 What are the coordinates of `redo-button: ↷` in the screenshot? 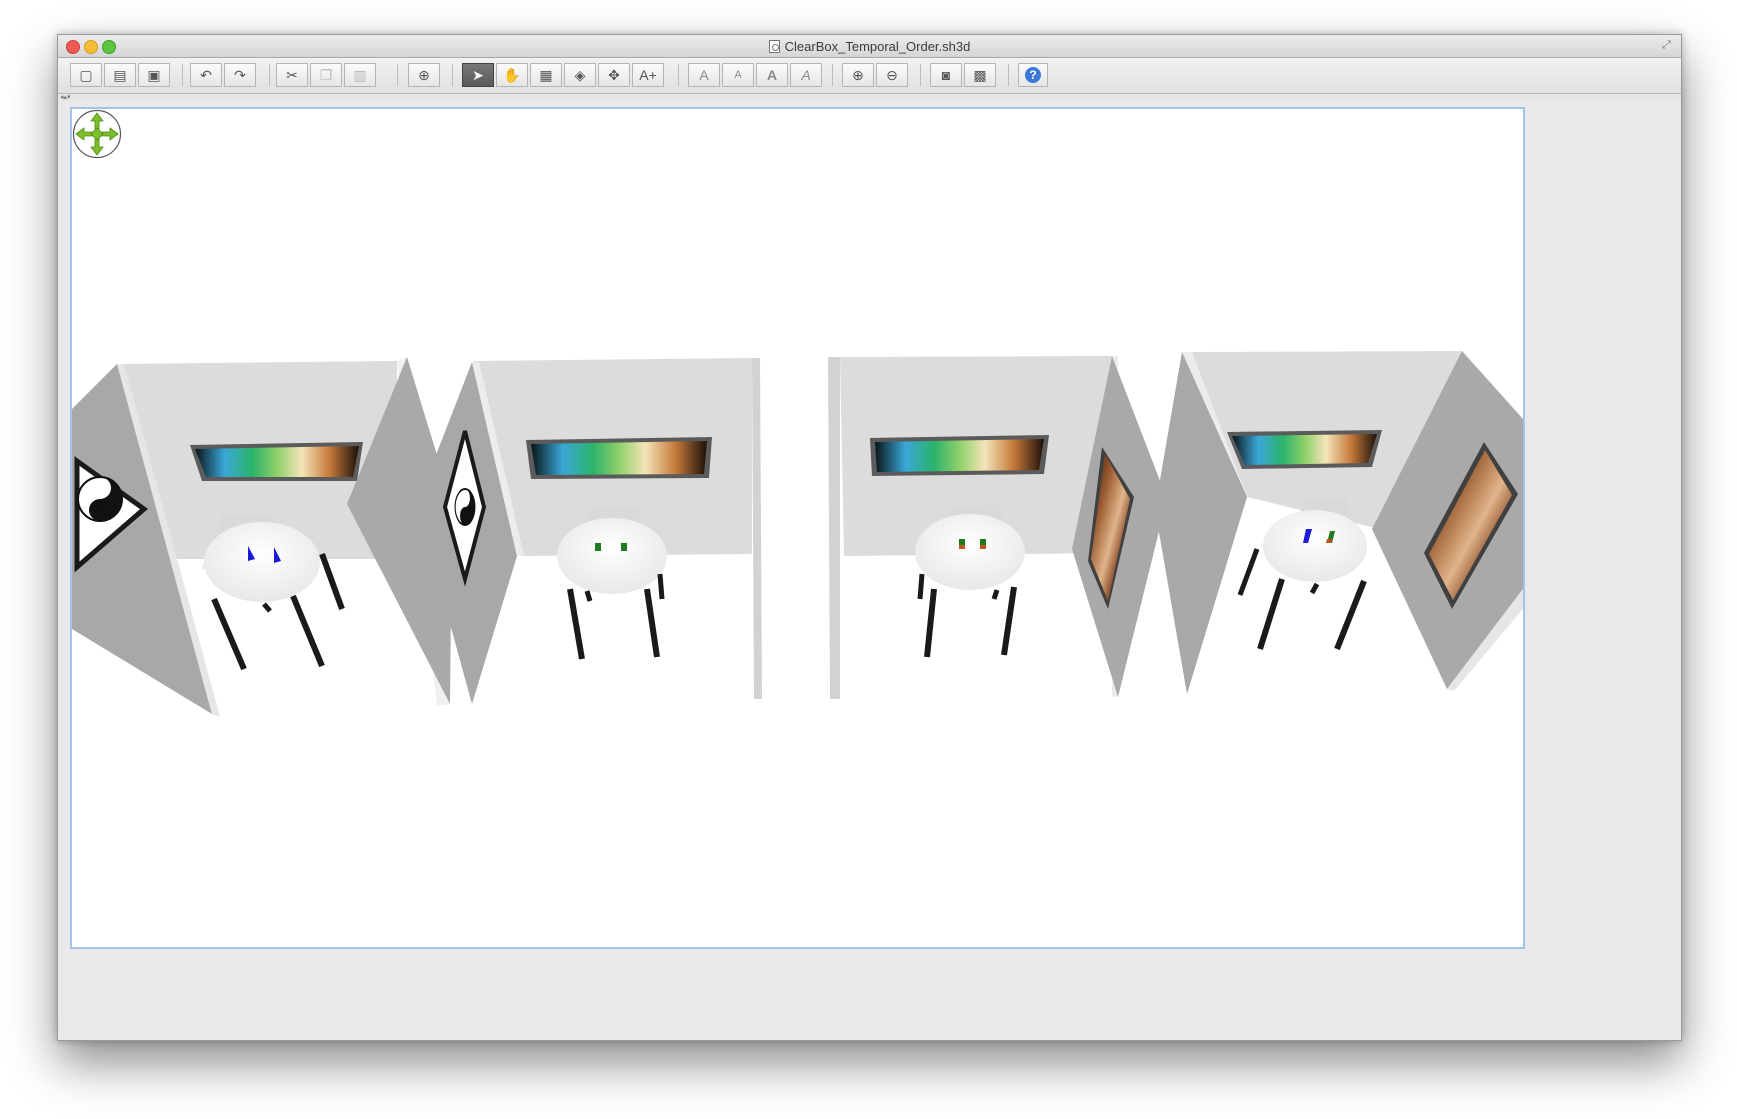 It's located at (240, 75).